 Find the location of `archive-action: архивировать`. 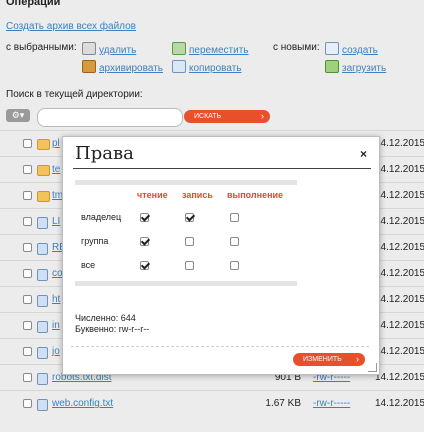

archive-action: архивировать is located at coordinates (122, 67).